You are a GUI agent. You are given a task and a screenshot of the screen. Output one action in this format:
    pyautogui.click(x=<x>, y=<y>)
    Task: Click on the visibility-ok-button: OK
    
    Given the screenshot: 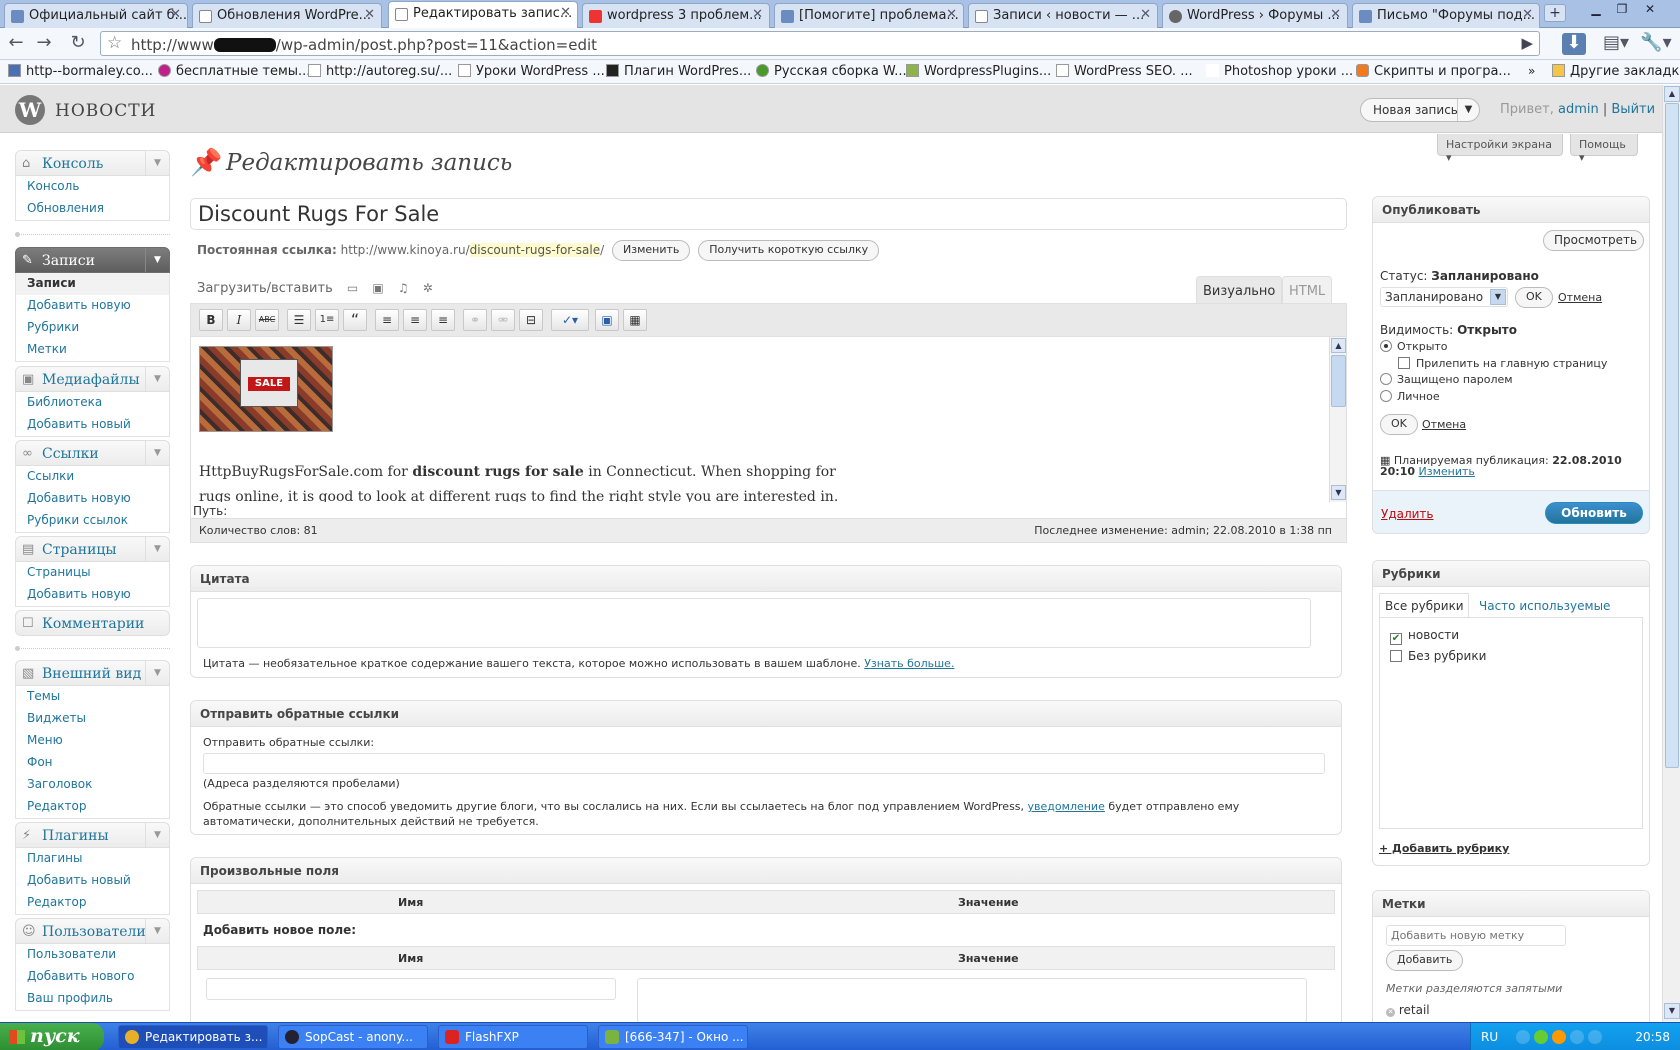 What is the action you would take?
    pyautogui.click(x=1399, y=424)
    